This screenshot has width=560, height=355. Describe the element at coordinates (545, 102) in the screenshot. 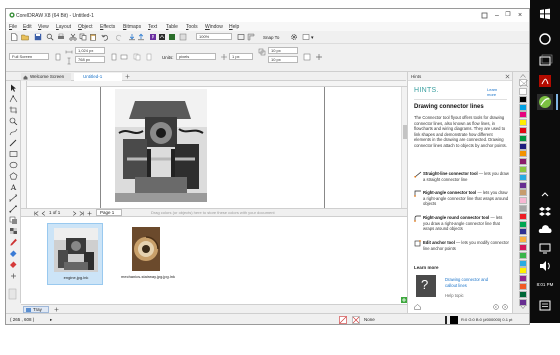

I see `coreldraw-taskbar-icon` at that location.